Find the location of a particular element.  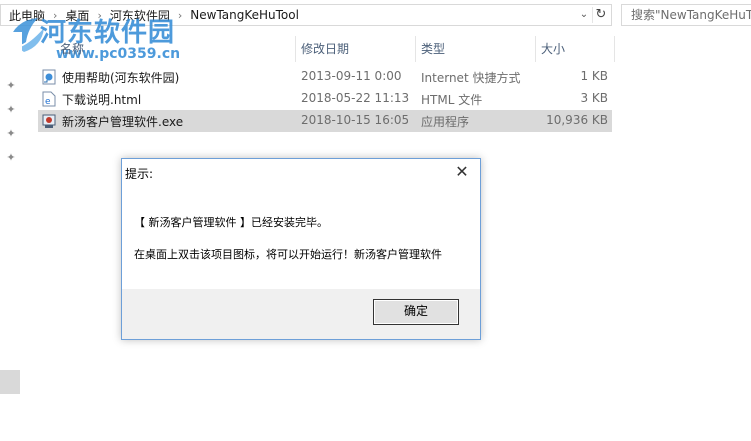

column-type: 类型 is located at coordinates (433, 48).